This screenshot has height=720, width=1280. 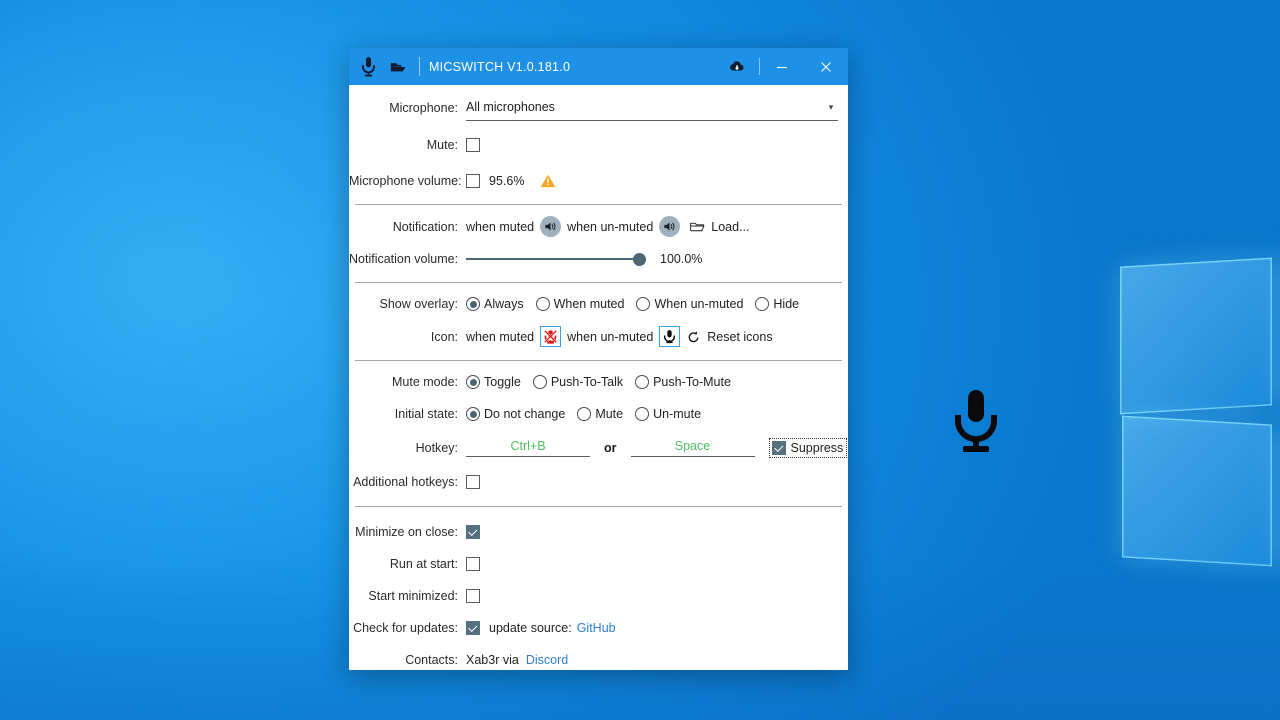 What do you see at coordinates (598, 181) in the screenshot?
I see `row-microphone-volume: Microphone volume: 95.6%` at bounding box center [598, 181].